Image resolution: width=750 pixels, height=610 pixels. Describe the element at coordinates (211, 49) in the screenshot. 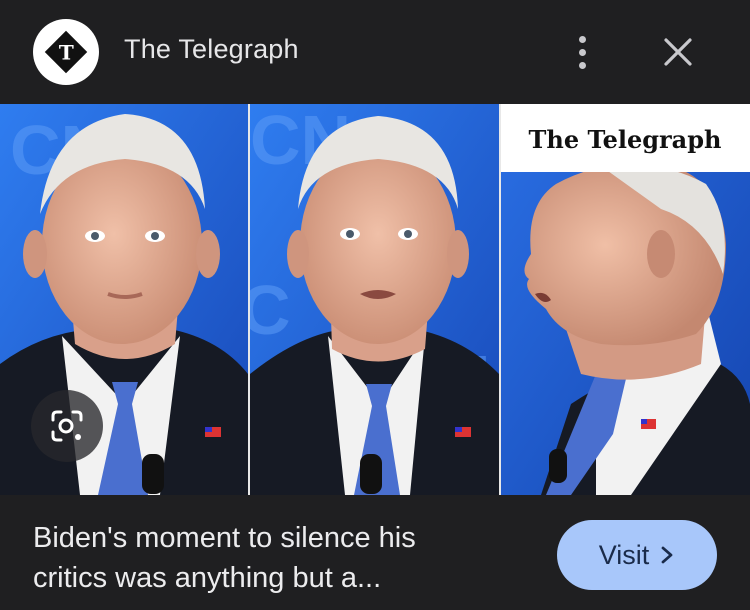

I see `source-name: The Telegraph` at that location.